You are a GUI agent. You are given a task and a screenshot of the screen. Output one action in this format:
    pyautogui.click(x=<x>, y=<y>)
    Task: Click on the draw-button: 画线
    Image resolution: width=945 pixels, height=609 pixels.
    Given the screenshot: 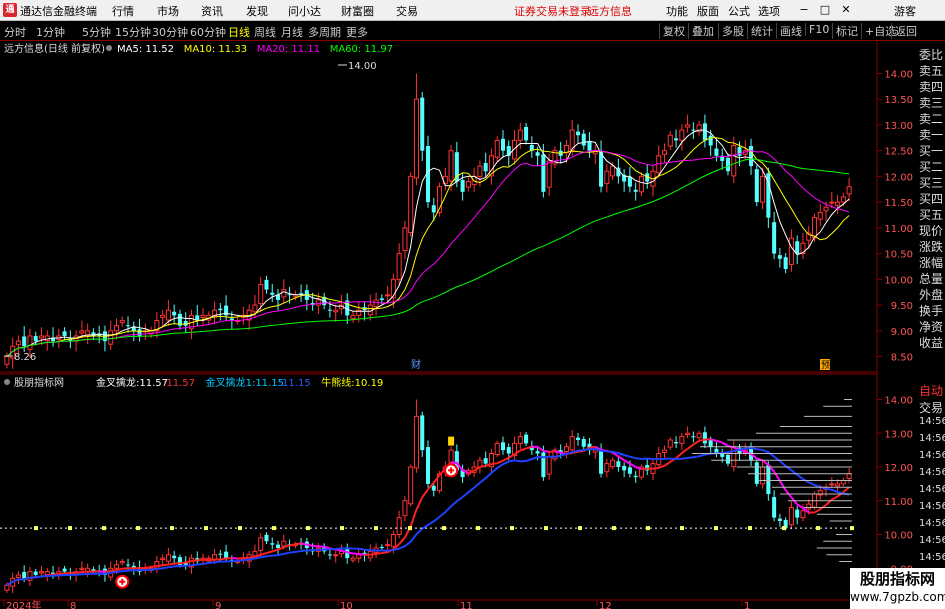 What is the action you would take?
    pyautogui.click(x=789, y=31)
    